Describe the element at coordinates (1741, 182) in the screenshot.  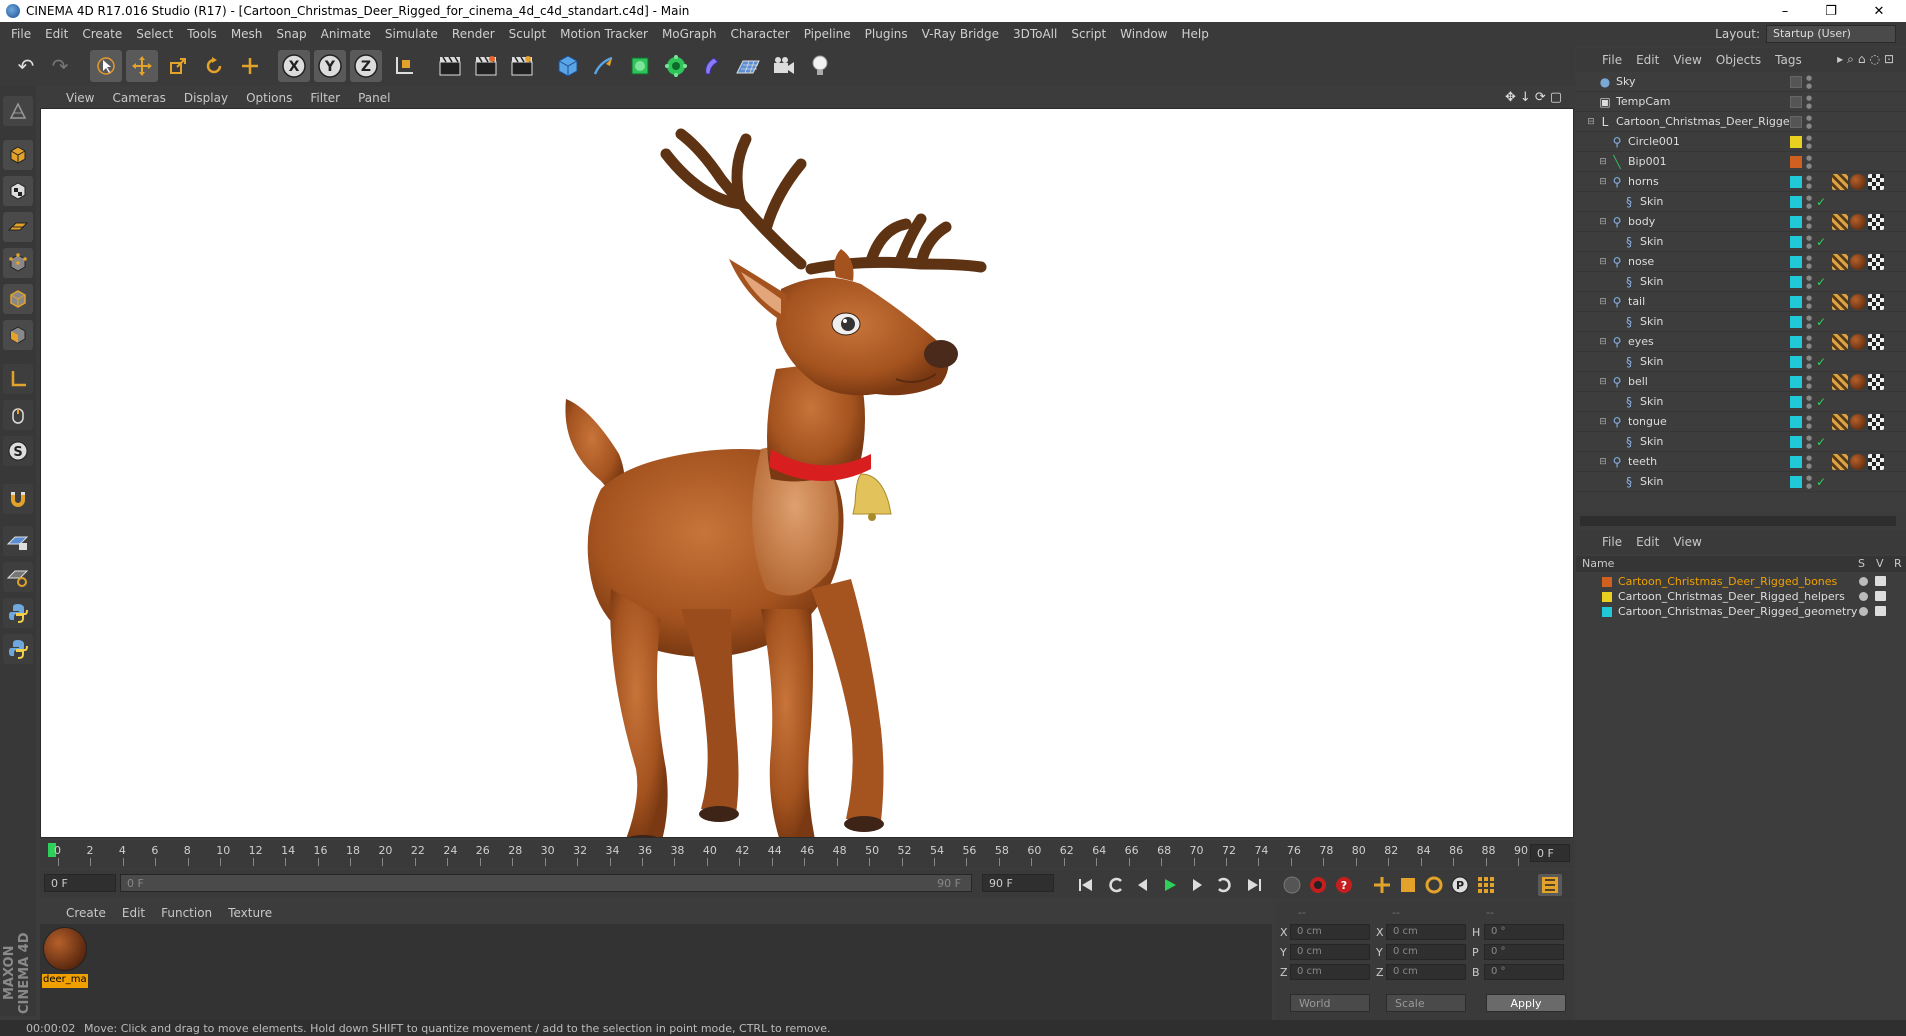
I see `object-row: ⊟ ⚲ horns ● ●` at that location.